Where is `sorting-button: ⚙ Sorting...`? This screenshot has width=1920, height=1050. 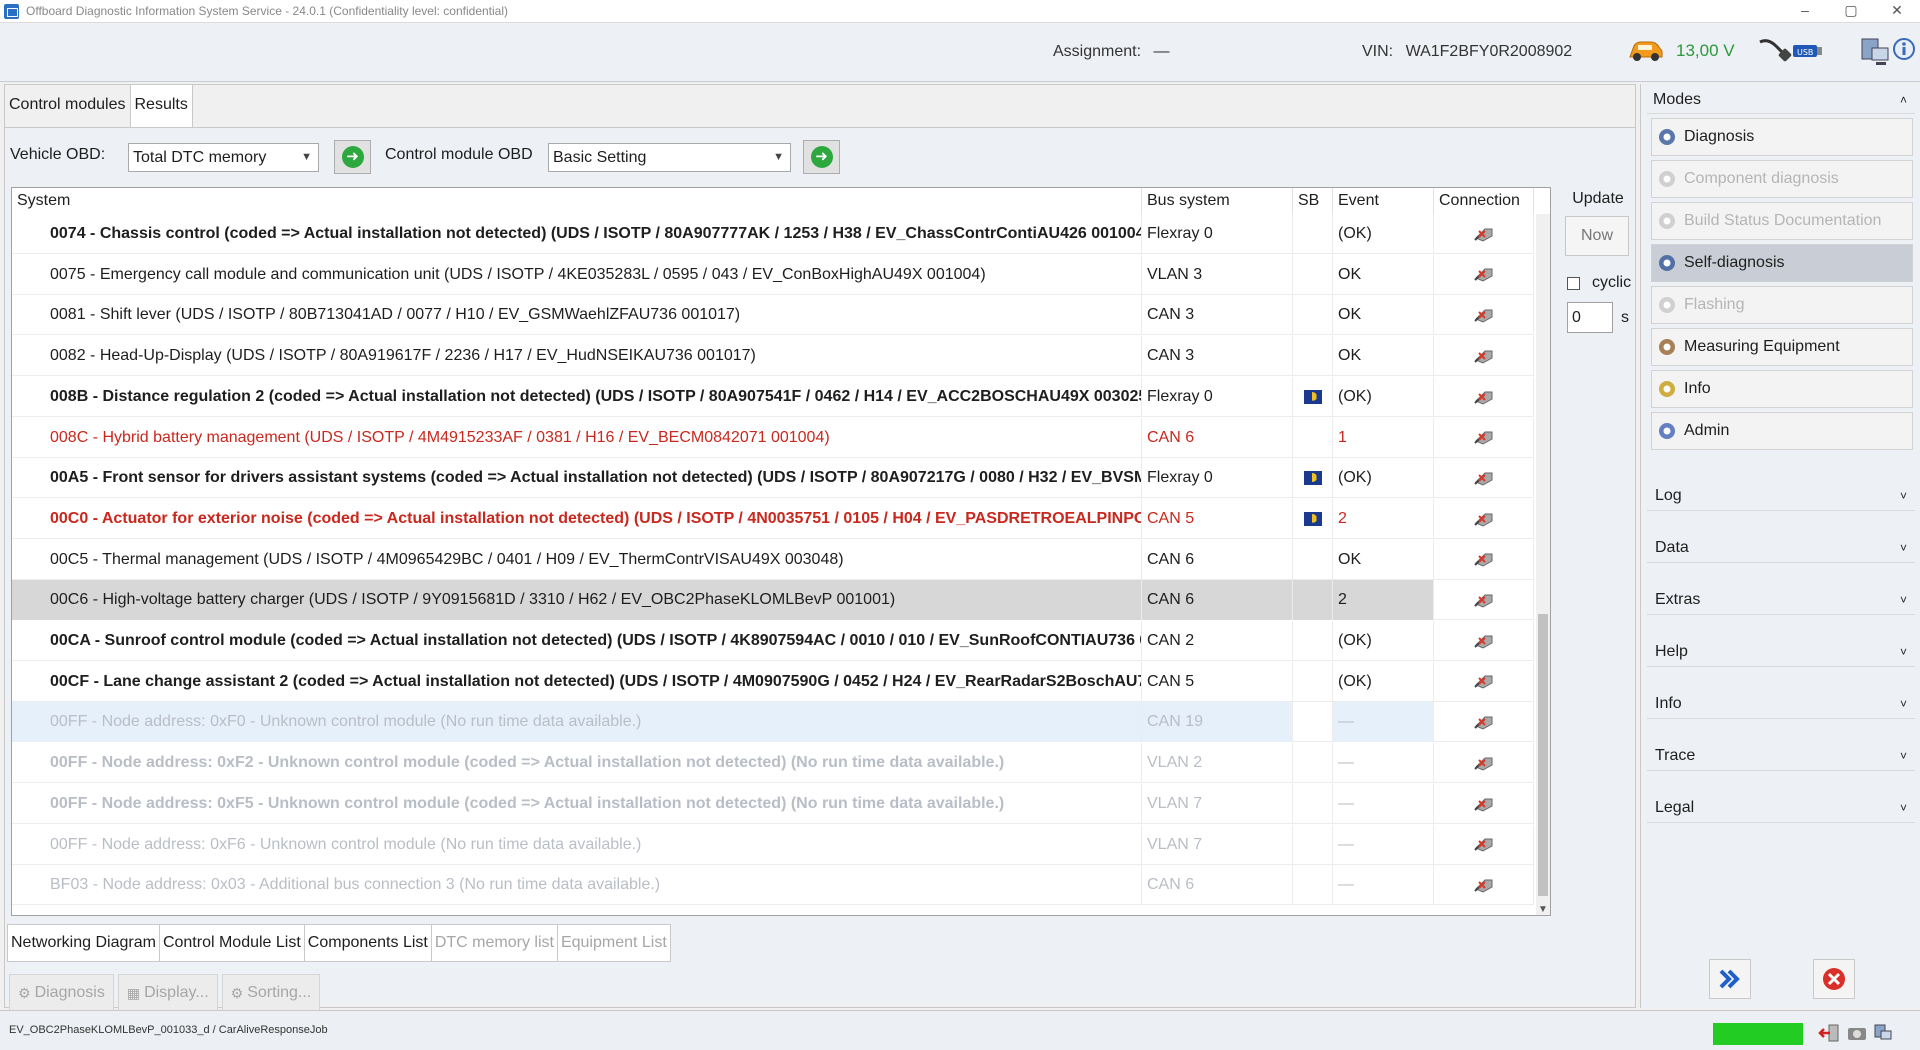 sorting-button: ⚙ Sorting... is located at coordinates (271, 993).